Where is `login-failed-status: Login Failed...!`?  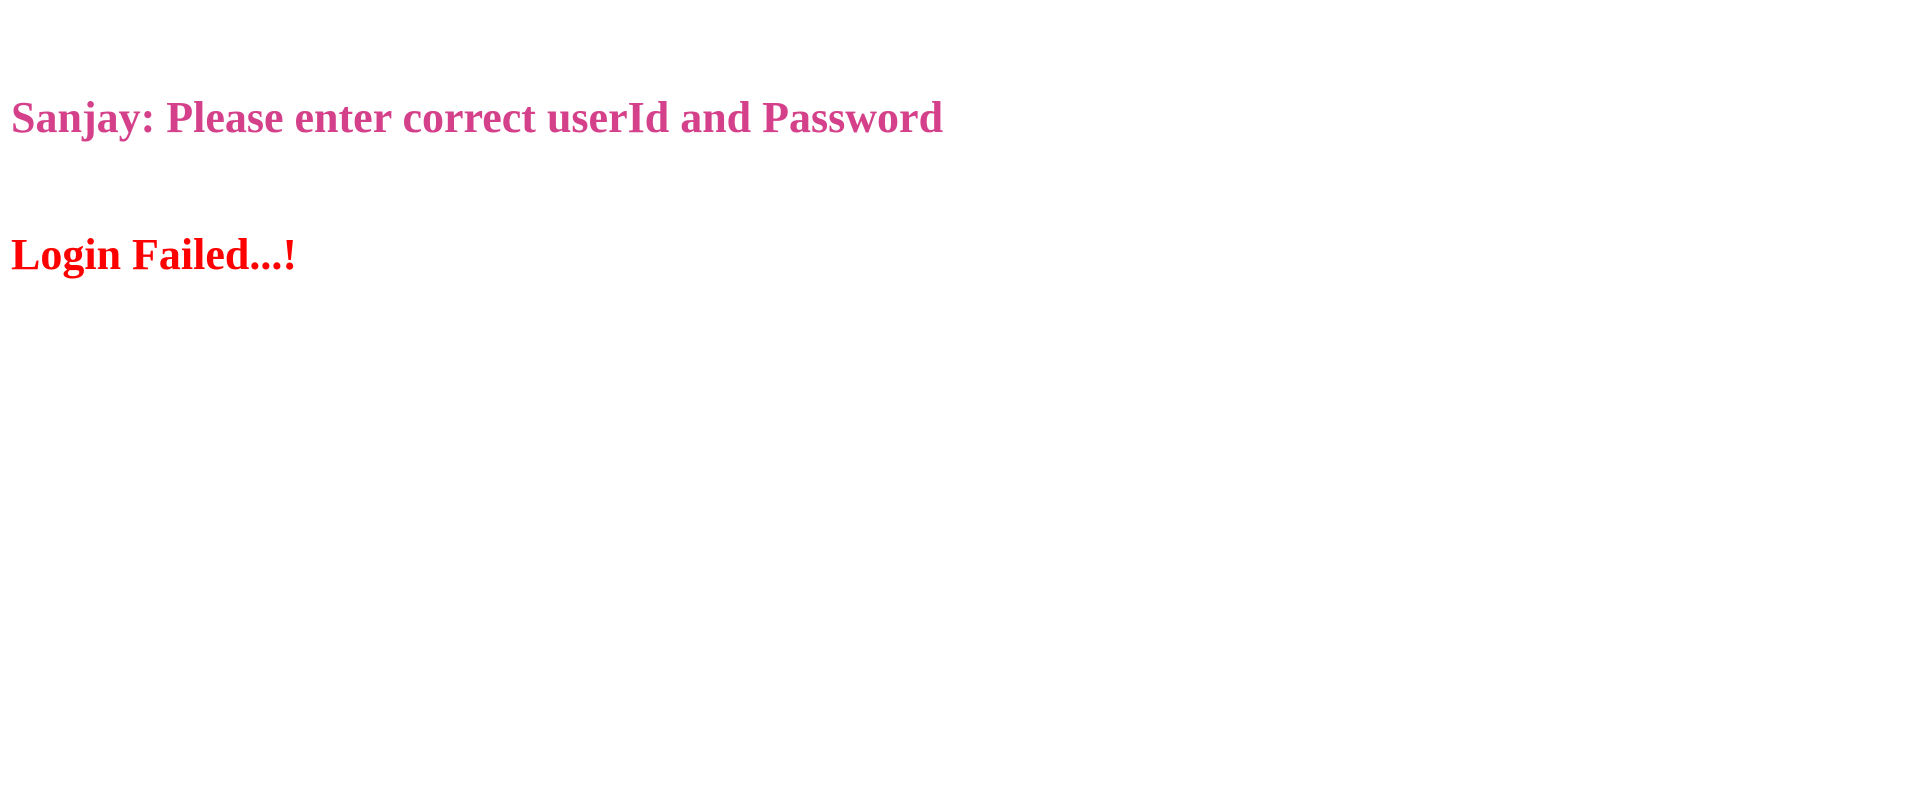
login-failed-status: Login Failed...! is located at coordinates (154, 254).